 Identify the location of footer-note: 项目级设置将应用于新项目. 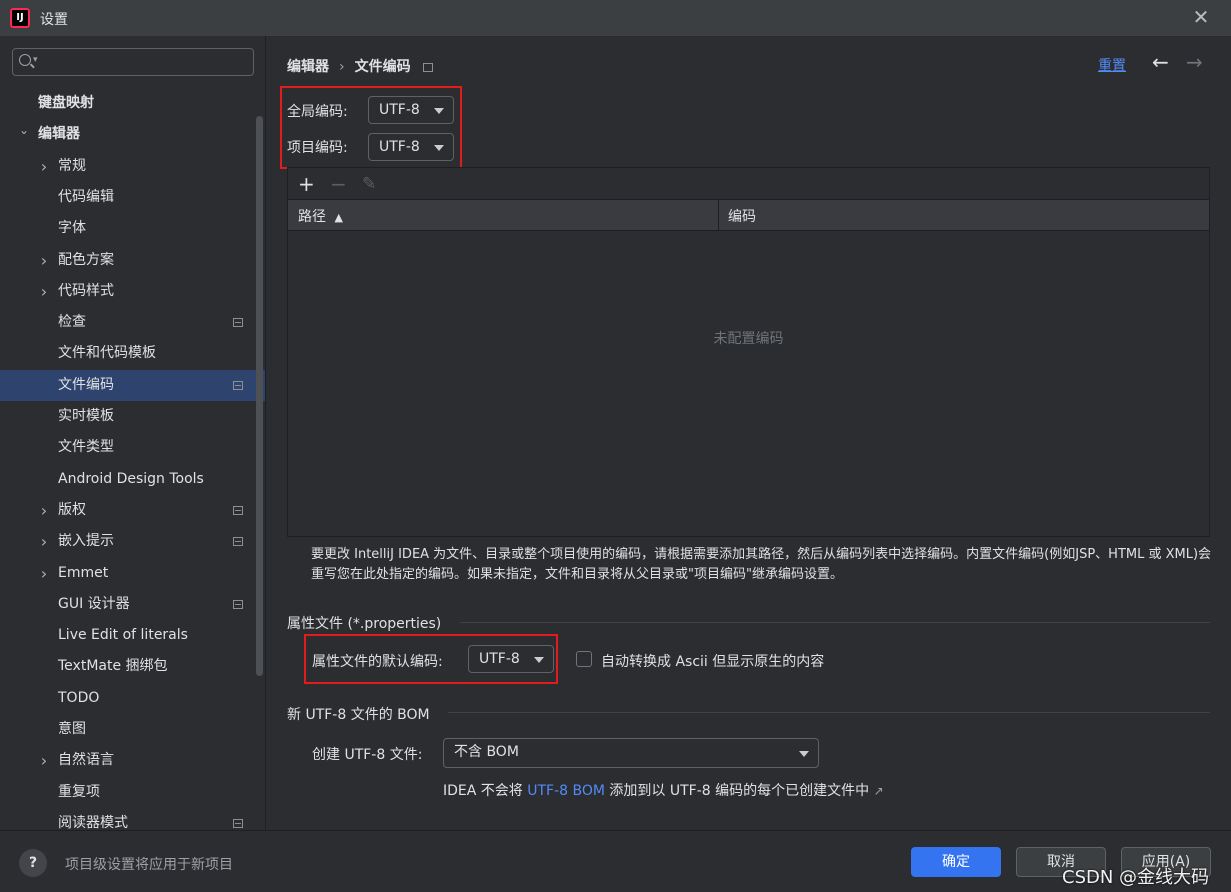
(149, 865).